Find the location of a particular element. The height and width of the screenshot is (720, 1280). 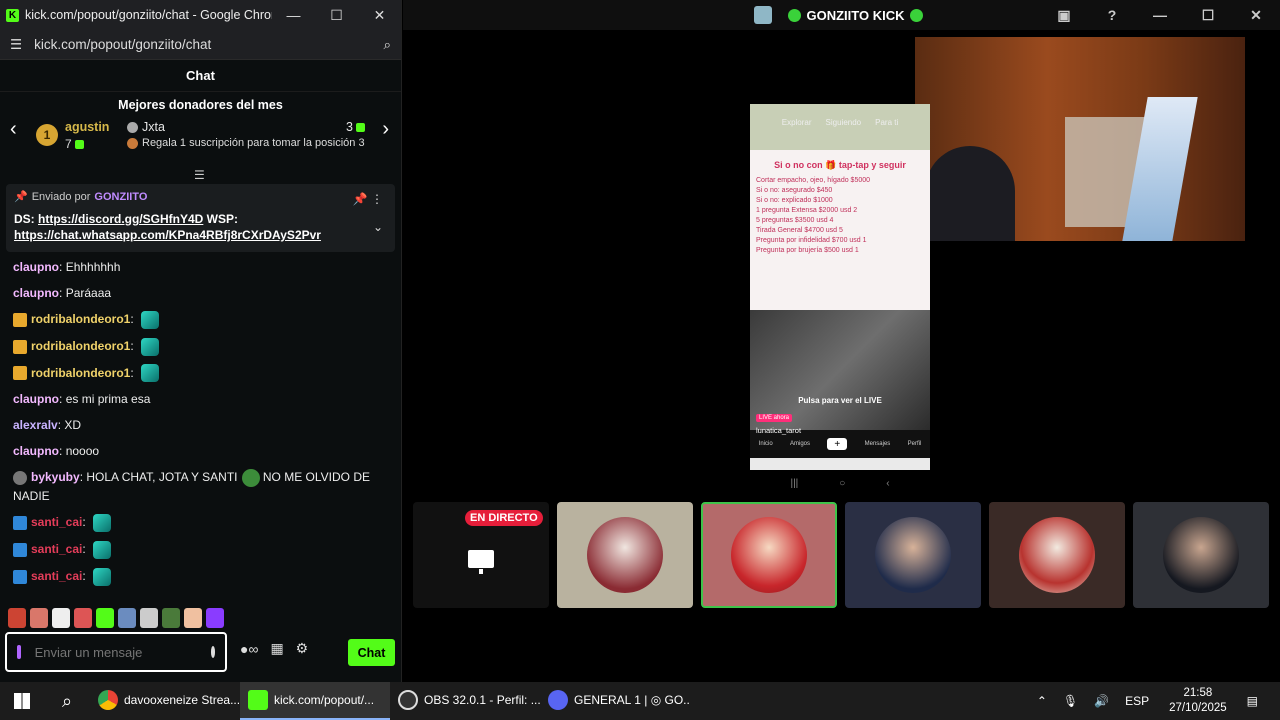

mic-tray-icon: 🎙 is located at coordinates (1070, 701).